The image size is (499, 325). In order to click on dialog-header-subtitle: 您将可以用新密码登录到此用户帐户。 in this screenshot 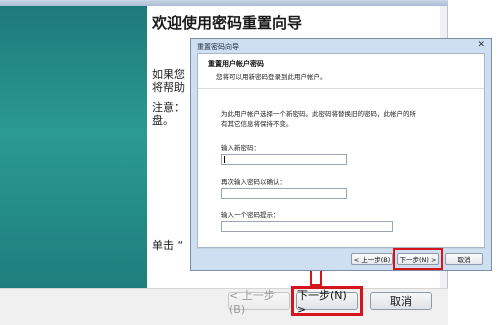, I will do `click(271, 77)`.